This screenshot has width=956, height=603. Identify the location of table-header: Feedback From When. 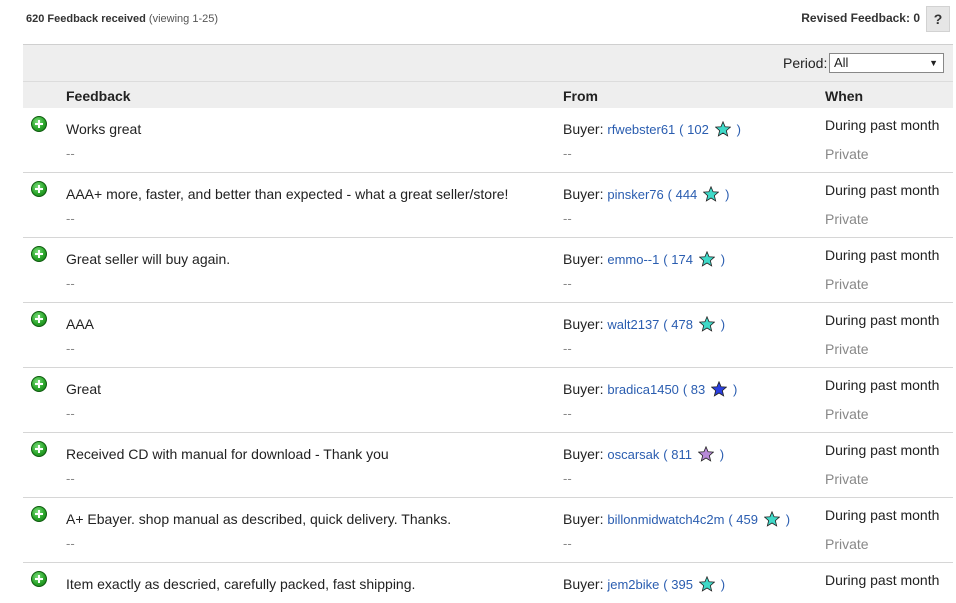
(488, 94).